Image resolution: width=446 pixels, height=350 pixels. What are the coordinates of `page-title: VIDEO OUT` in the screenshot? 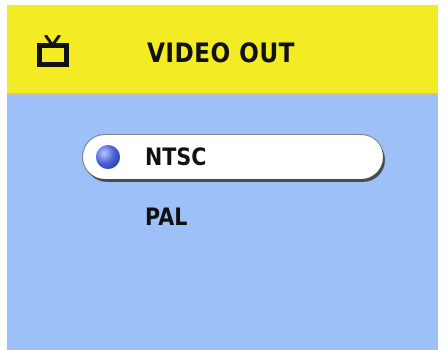 It's located at (221, 53).